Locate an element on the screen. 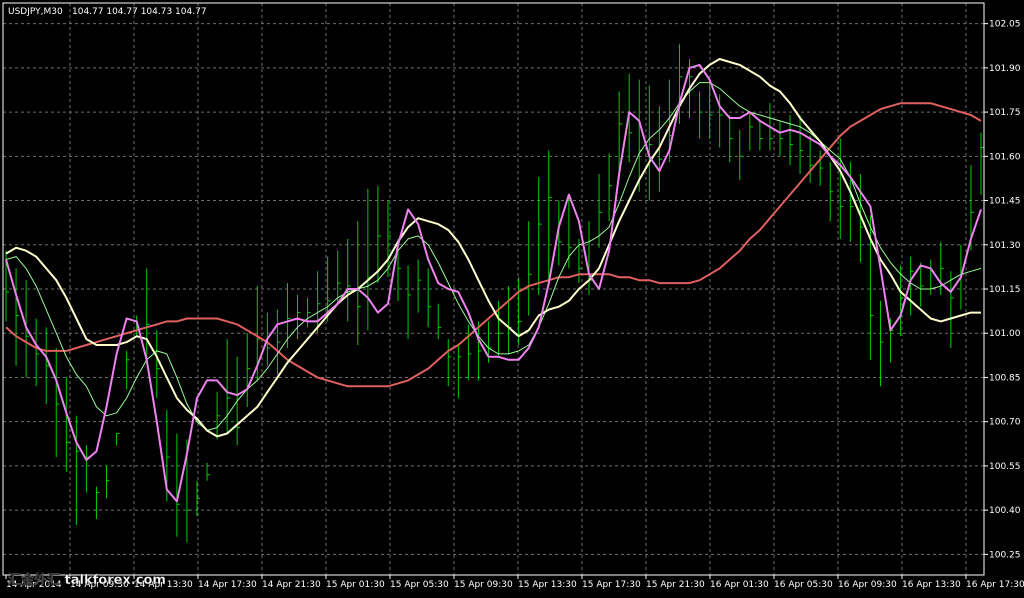 The width and height of the screenshot is (1024, 598). x-tick-label: 16 Apr 09:30 is located at coordinates (867, 585).